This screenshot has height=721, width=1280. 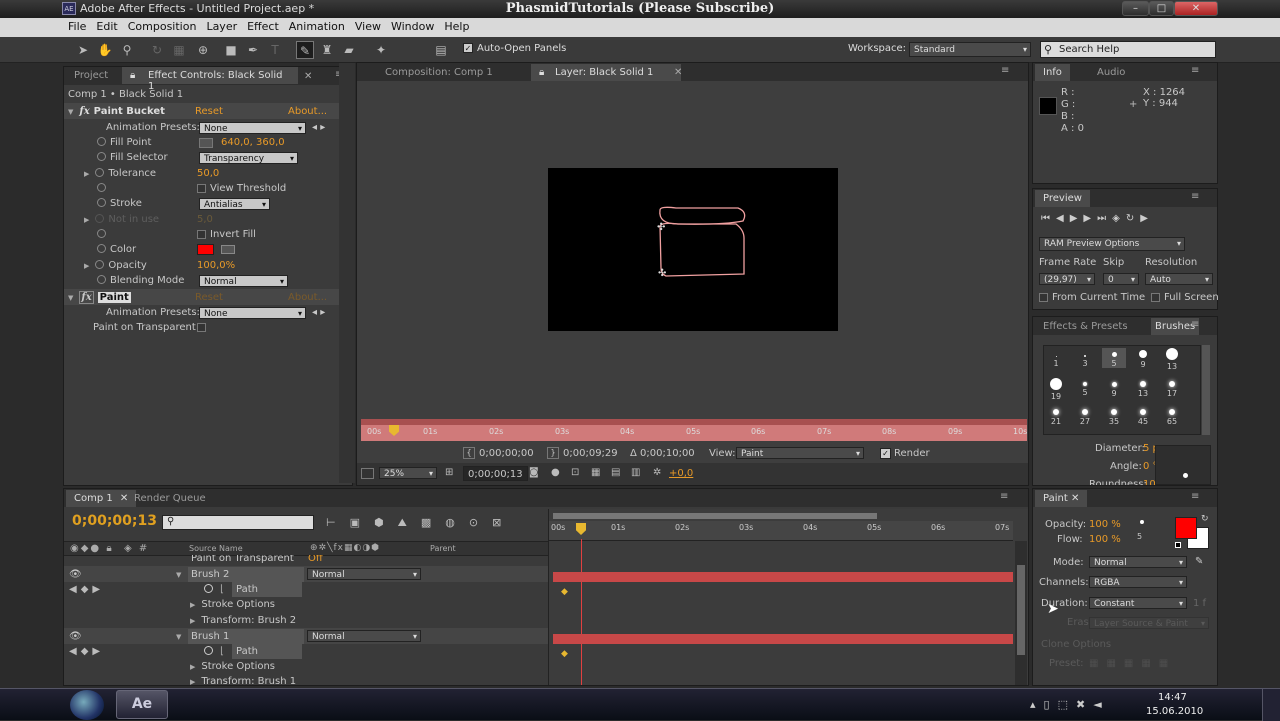 I want to click on close-button: ✕, so click(x=1196, y=8).